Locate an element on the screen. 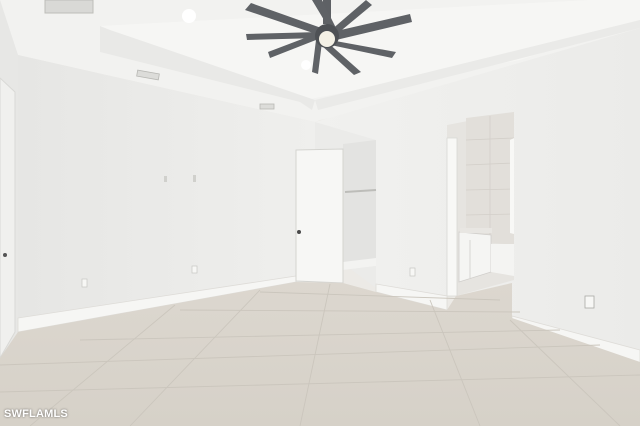  wall-vent-icon is located at coordinates (267, 106).